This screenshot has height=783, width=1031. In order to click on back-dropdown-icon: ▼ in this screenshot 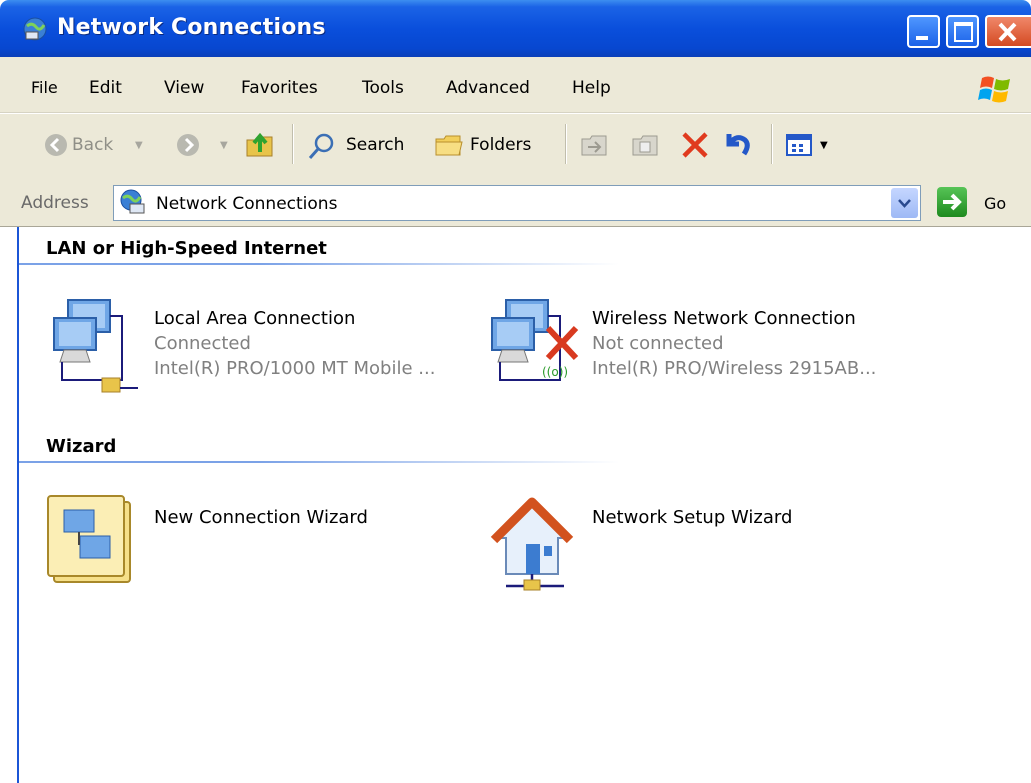, I will do `click(139, 145)`.